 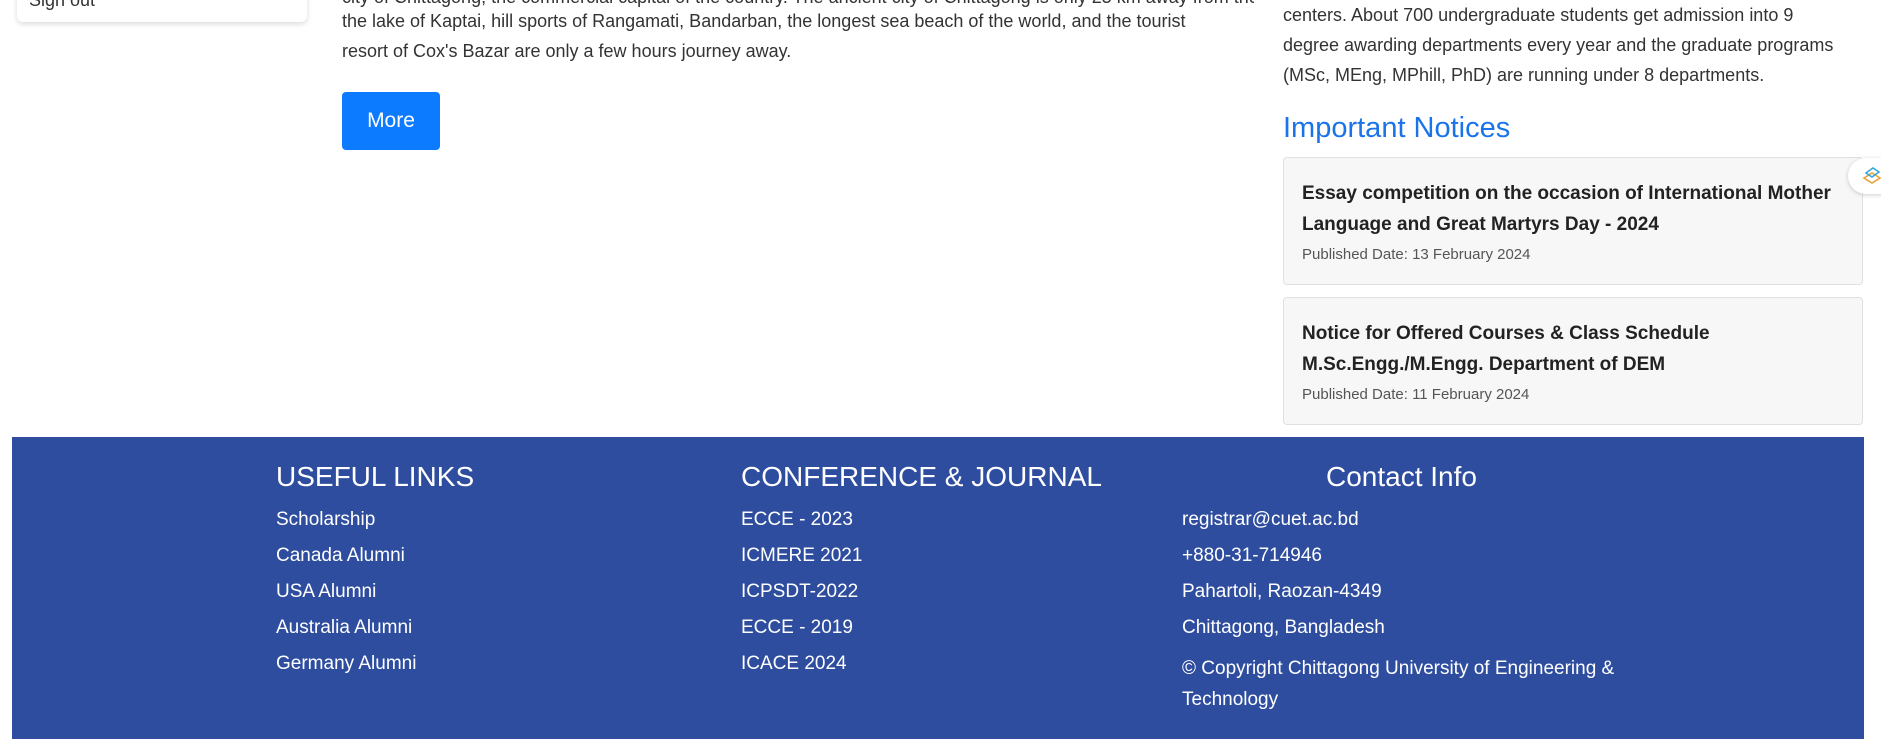 I want to click on copyright-line-2: Technology, so click(x=1230, y=699).